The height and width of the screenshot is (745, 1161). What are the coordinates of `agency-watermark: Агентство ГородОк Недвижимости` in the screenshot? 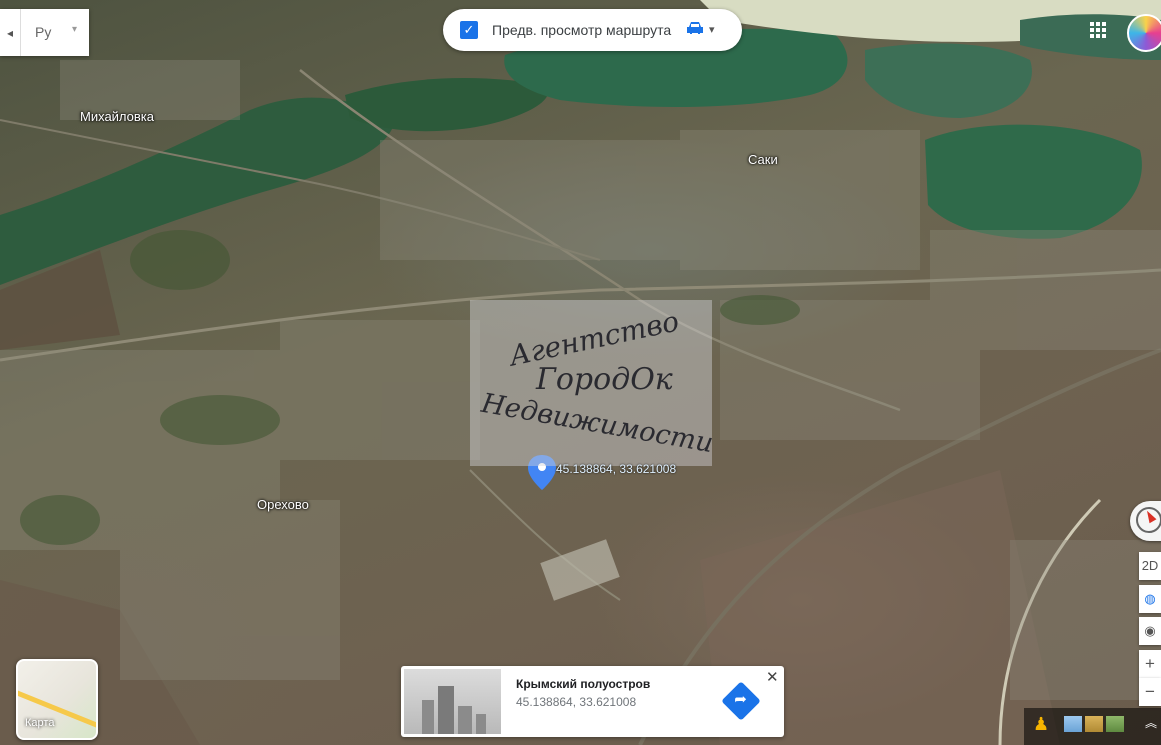 It's located at (593, 383).